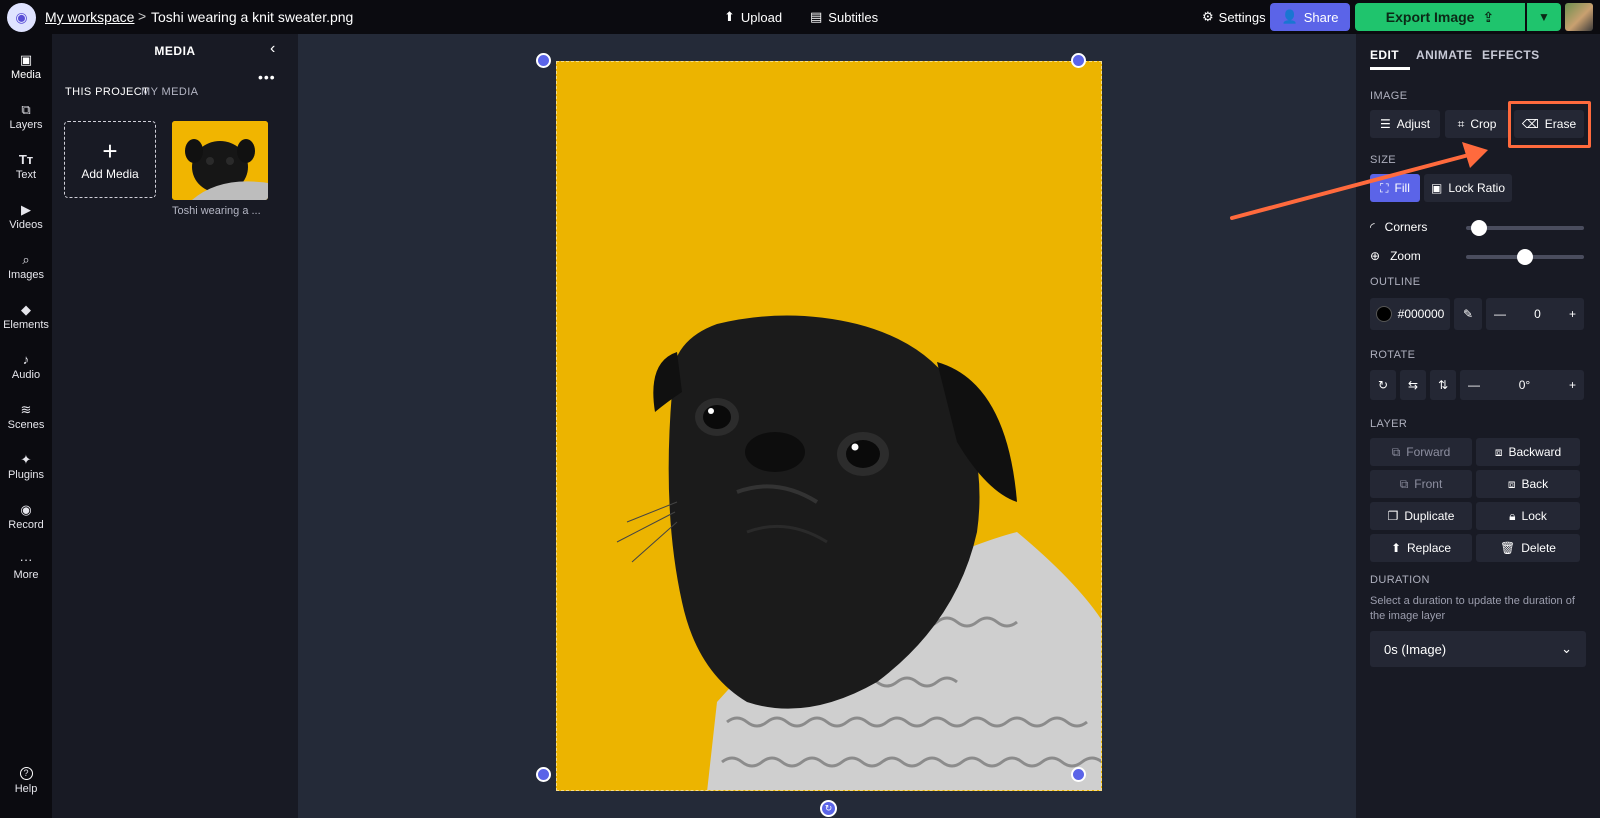 The height and width of the screenshot is (818, 1600). I want to click on back-label: Back, so click(1535, 484).